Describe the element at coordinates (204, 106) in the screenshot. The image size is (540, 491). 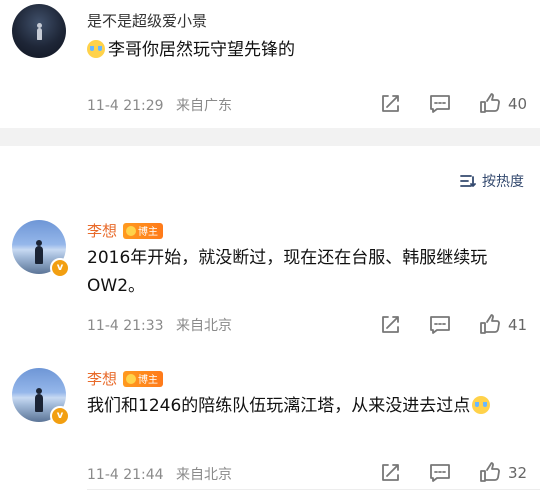
I see `comment-location: 来自广东` at that location.